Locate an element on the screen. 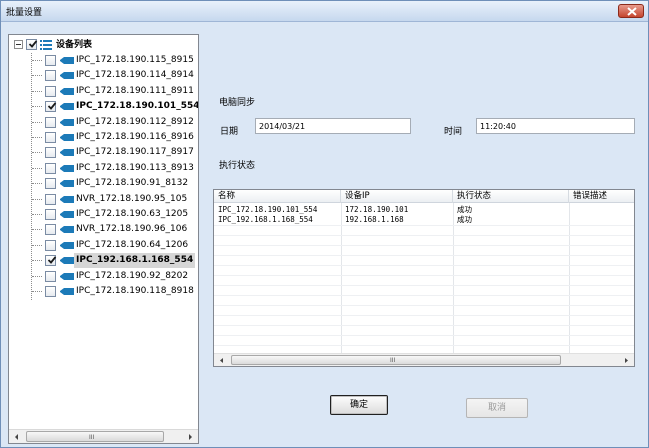 The height and width of the screenshot is (448, 649). check-mark-icon is located at coordinates (33, 44).